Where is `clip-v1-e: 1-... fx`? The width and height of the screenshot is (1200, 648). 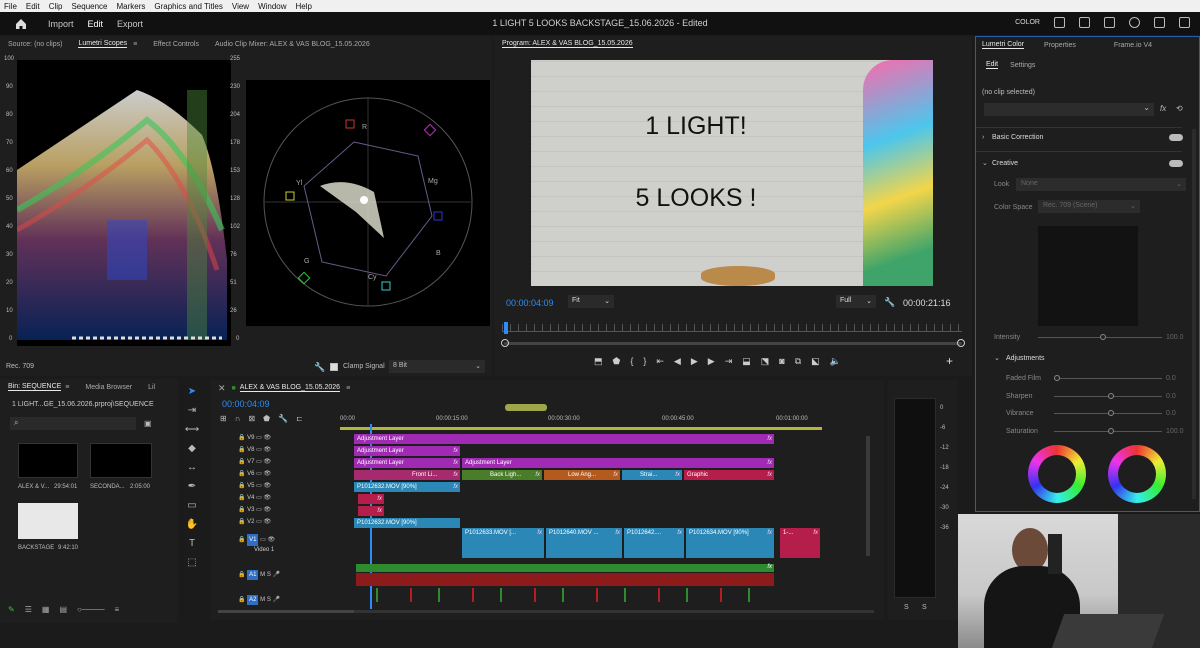 clip-v1-e: 1-... fx is located at coordinates (800, 543).